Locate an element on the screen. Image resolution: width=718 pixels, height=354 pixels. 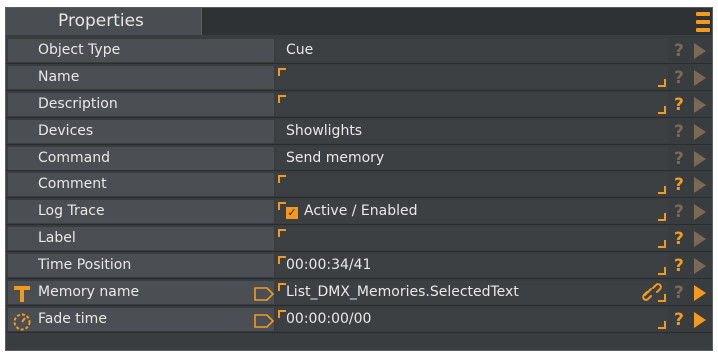
property-row-description: Description ? is located at coordinates (359, 104).